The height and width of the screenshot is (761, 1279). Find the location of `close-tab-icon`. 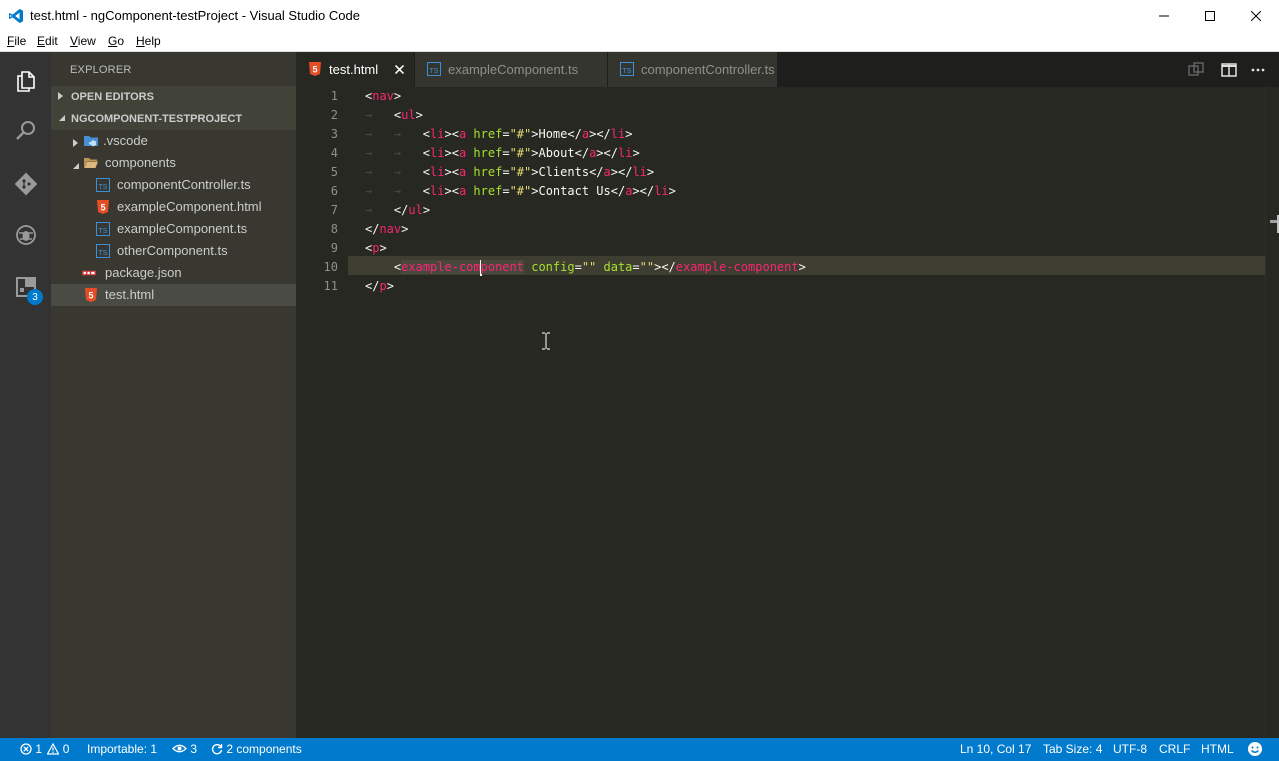

close-tab-icon is located at coordinates (399, 69).